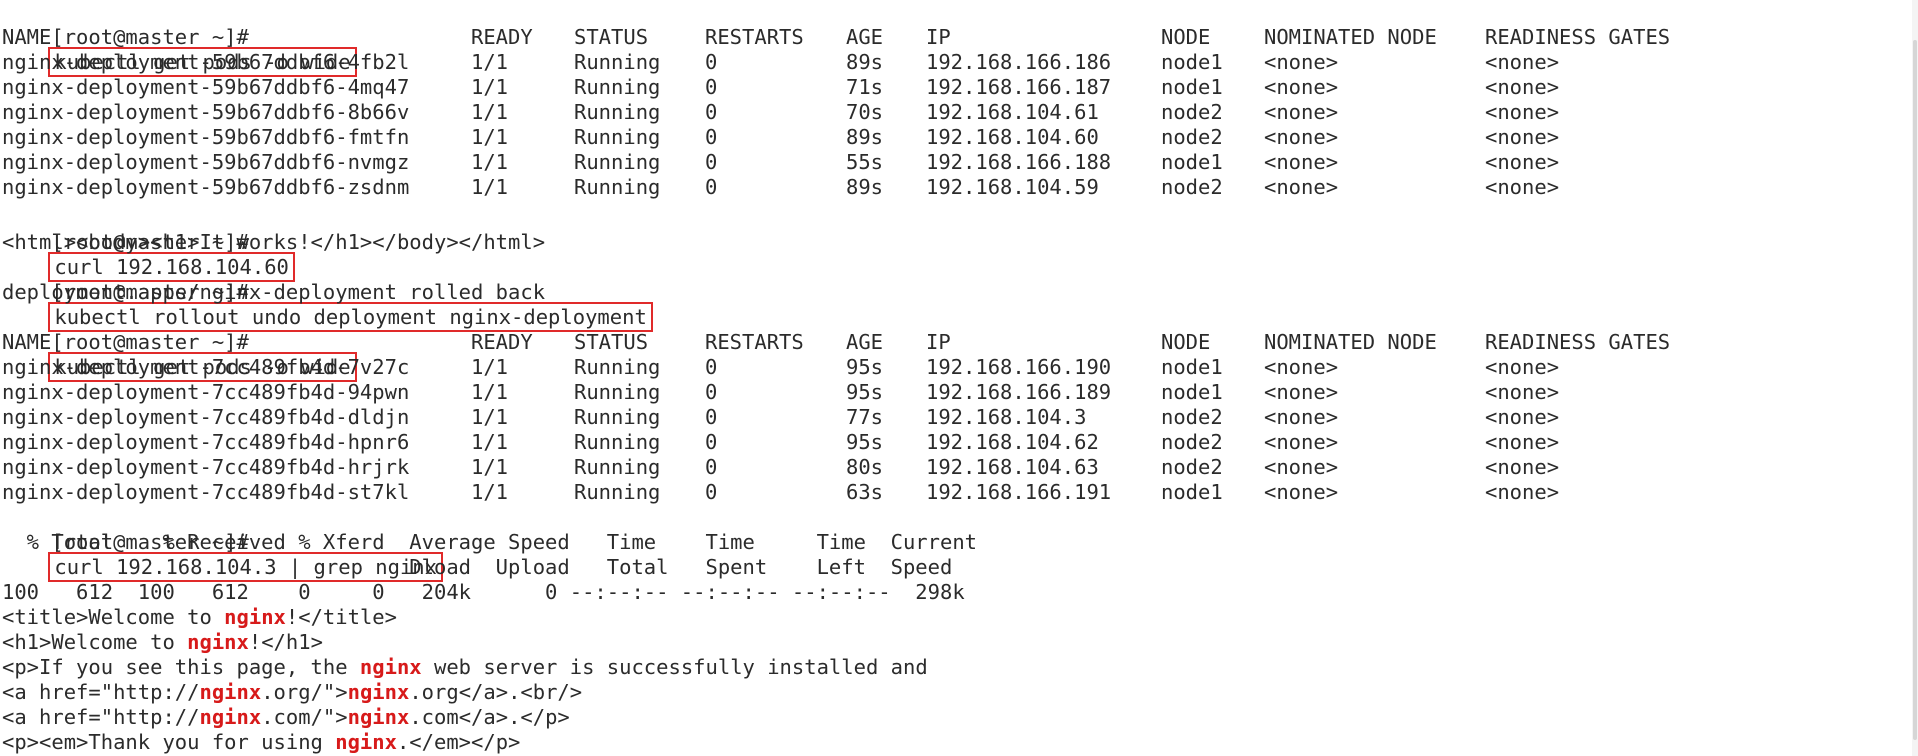 The image size is (1918, 756). I want to click on output-text: .com</a>.</p>, so click(489, 717).